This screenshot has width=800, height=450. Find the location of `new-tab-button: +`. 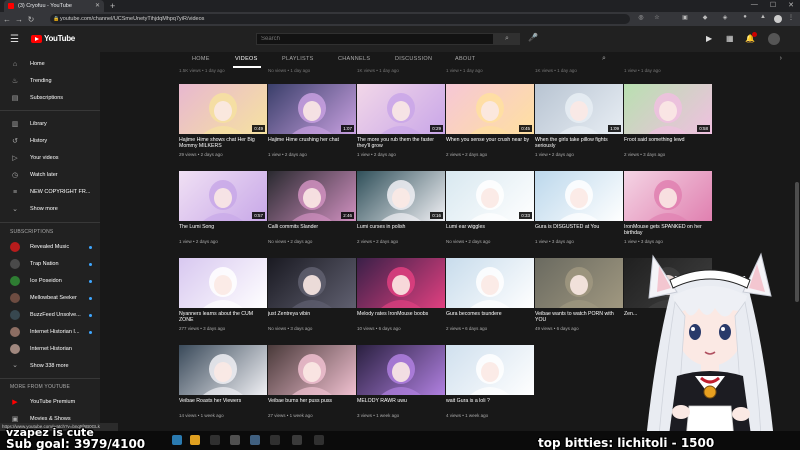

new-tab-button: + is located at coordinates (112, 6).